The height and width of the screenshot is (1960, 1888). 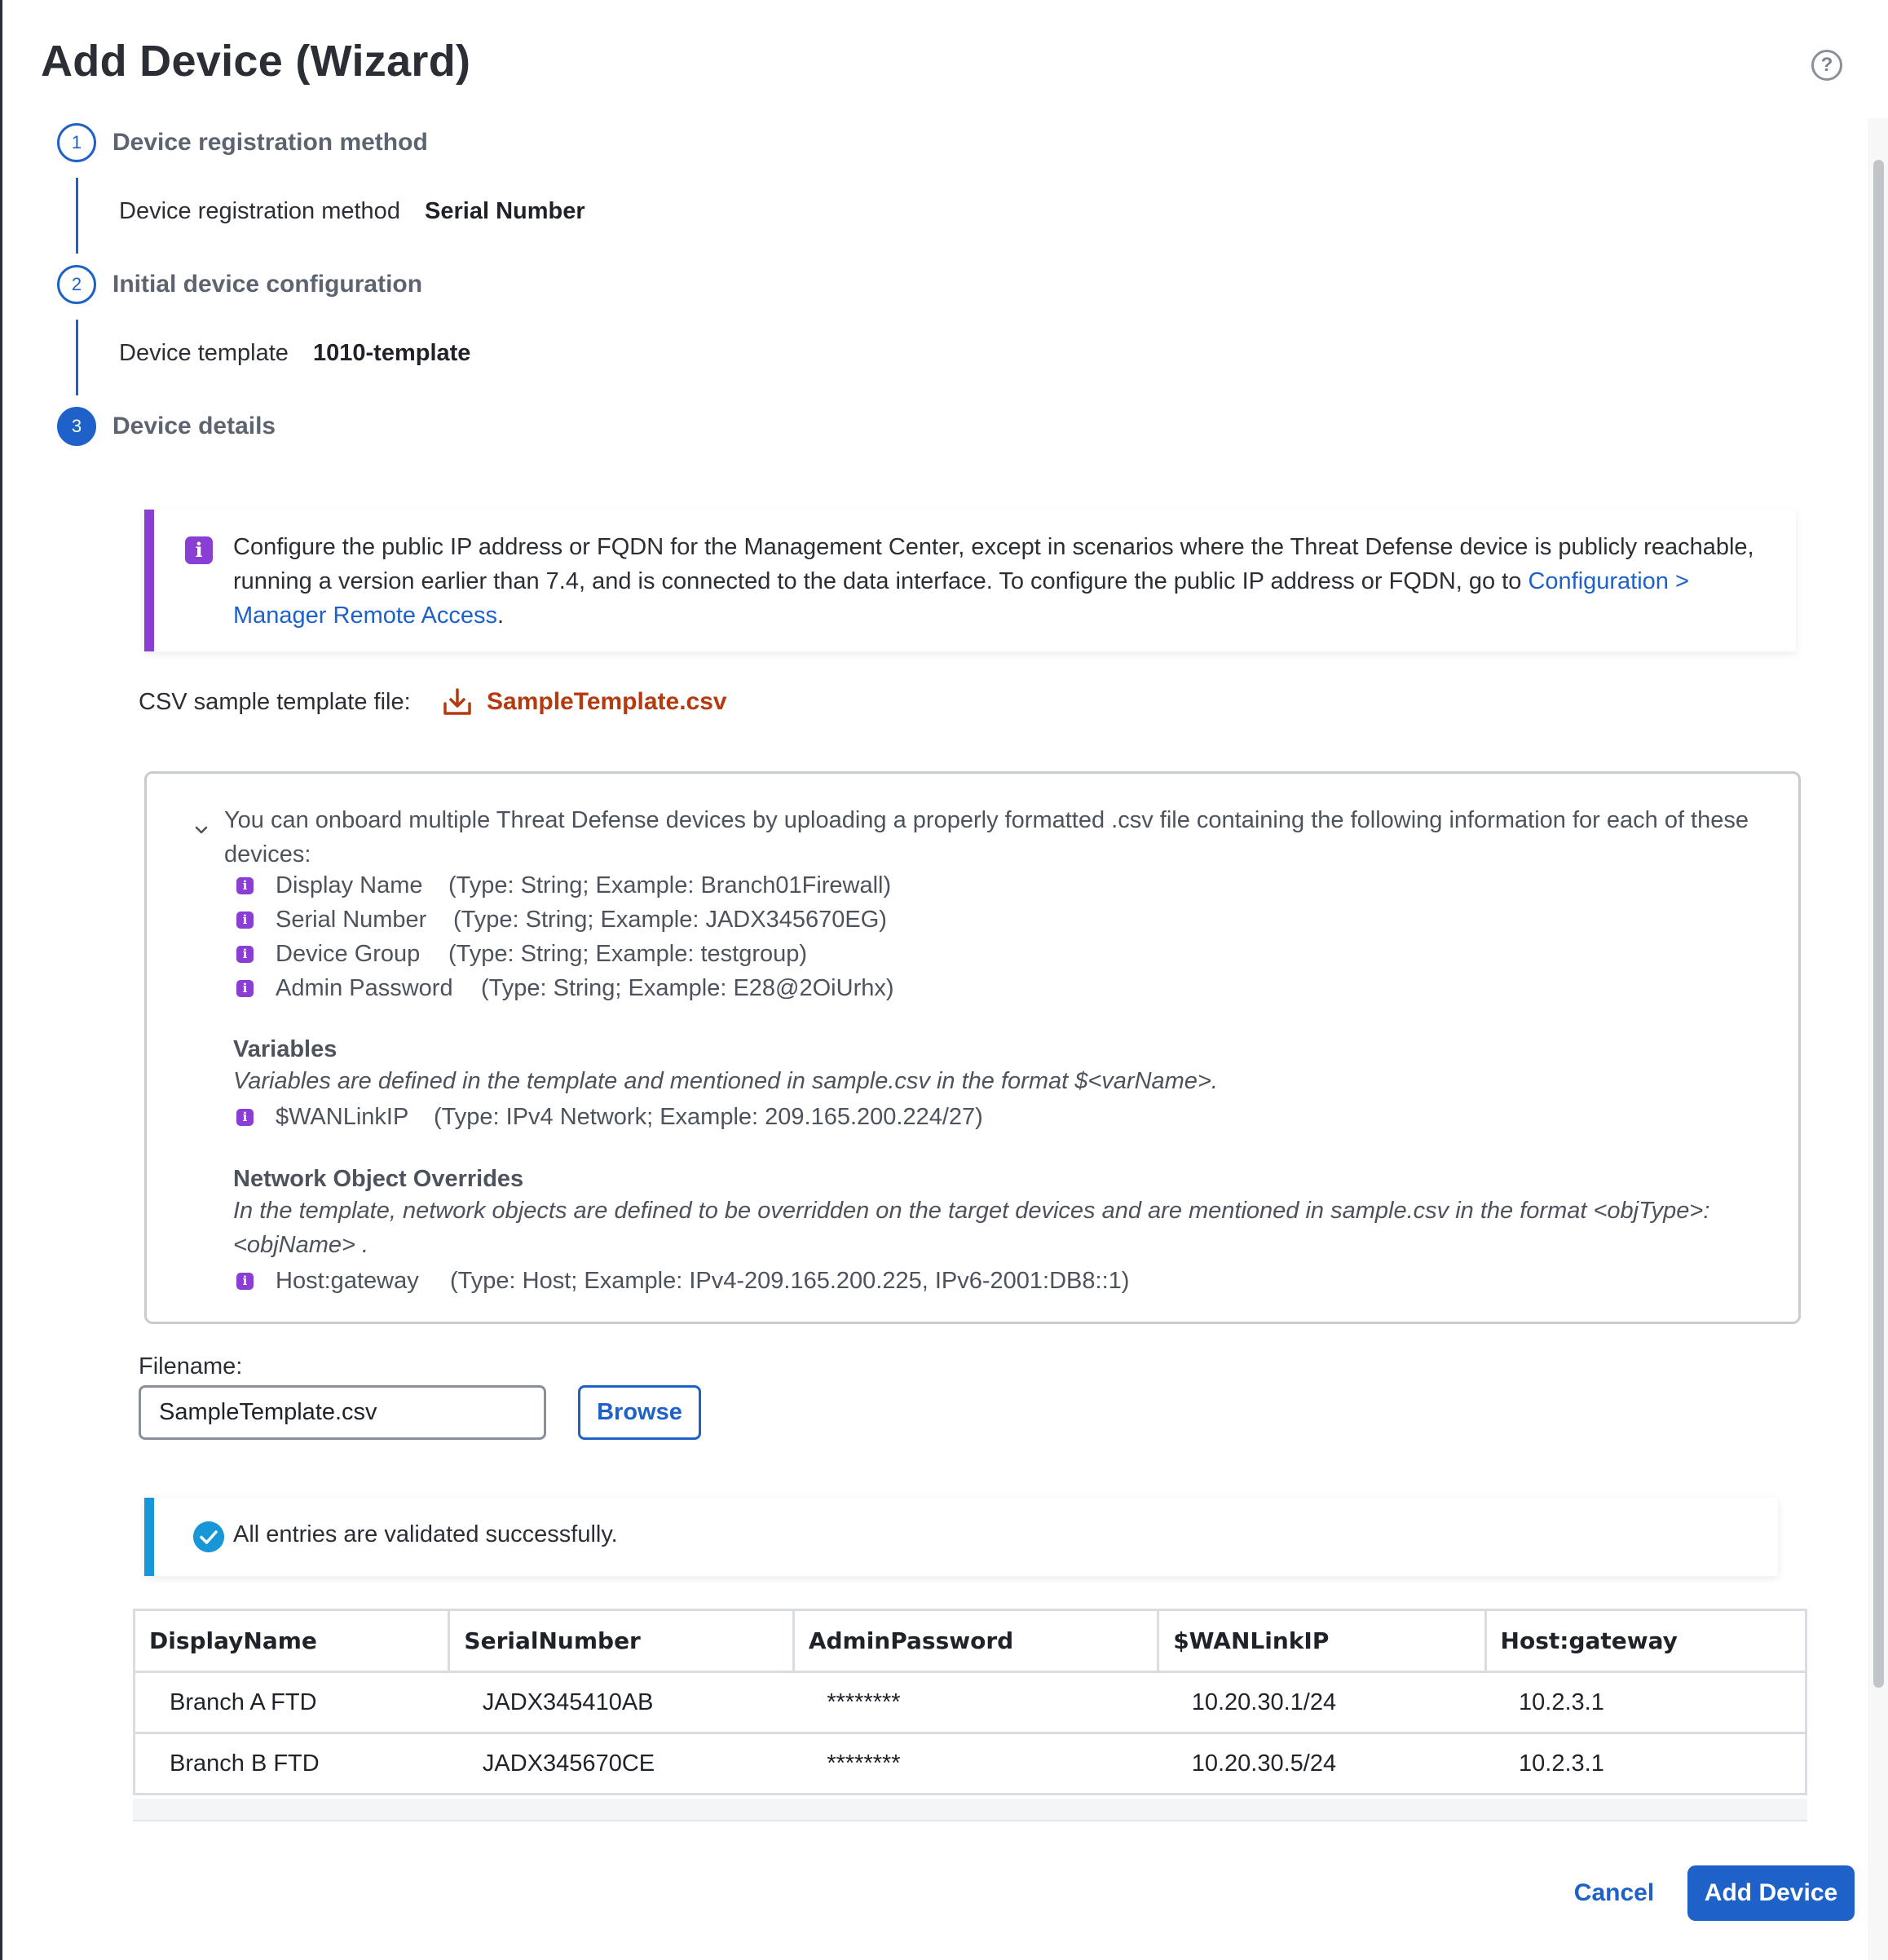 I want to click on override-name: Host:gateway, so click(x=347, y=1281).